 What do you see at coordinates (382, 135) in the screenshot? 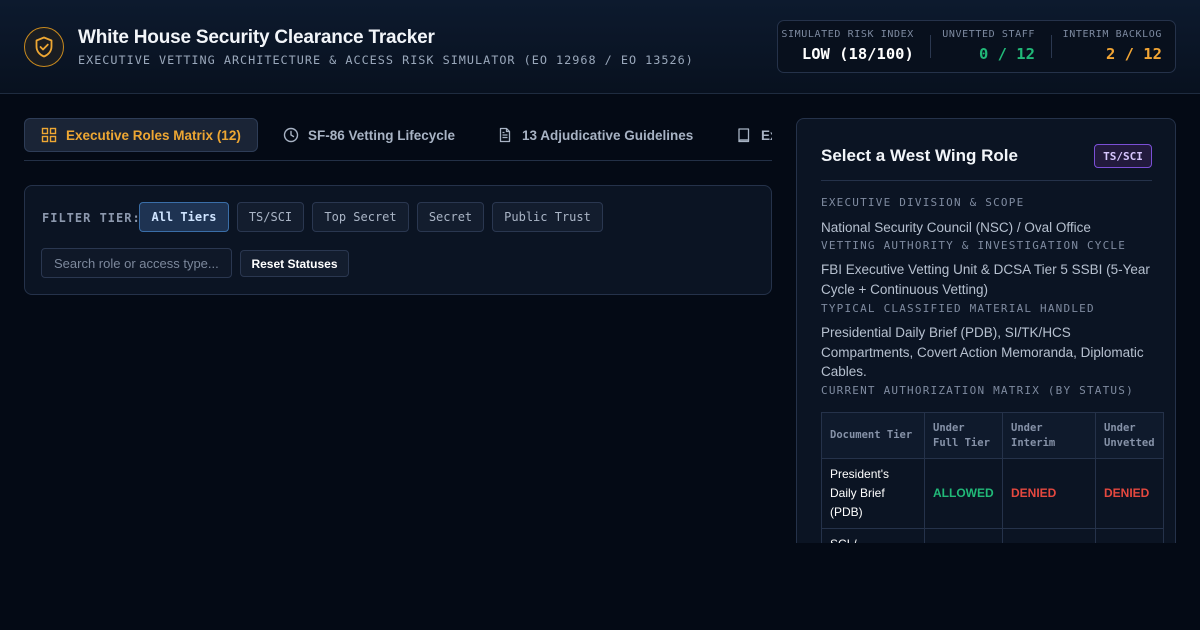
I see `tab-label: SF-86 Vetting Lifecycle` at bounding box center [382, 135].